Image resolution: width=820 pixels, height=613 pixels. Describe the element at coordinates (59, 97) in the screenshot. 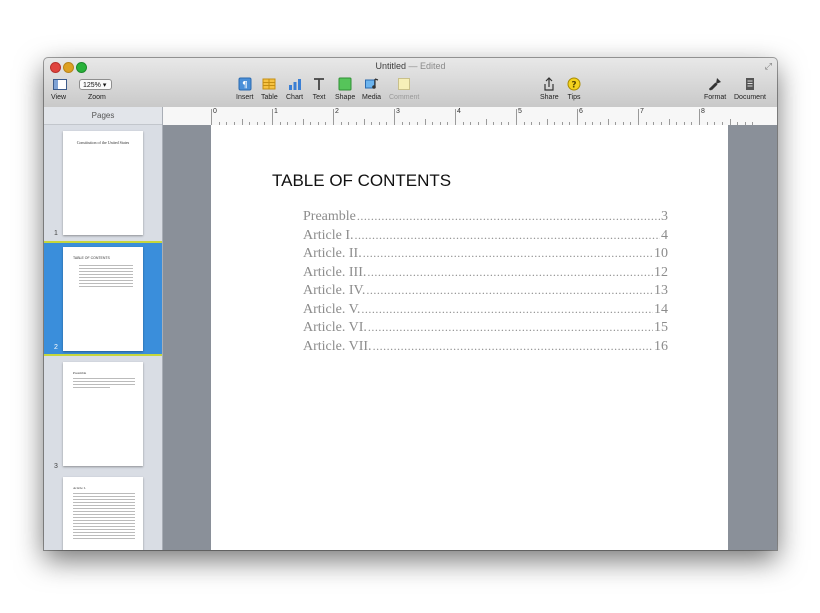

I see `view-button-label: View` at that location.